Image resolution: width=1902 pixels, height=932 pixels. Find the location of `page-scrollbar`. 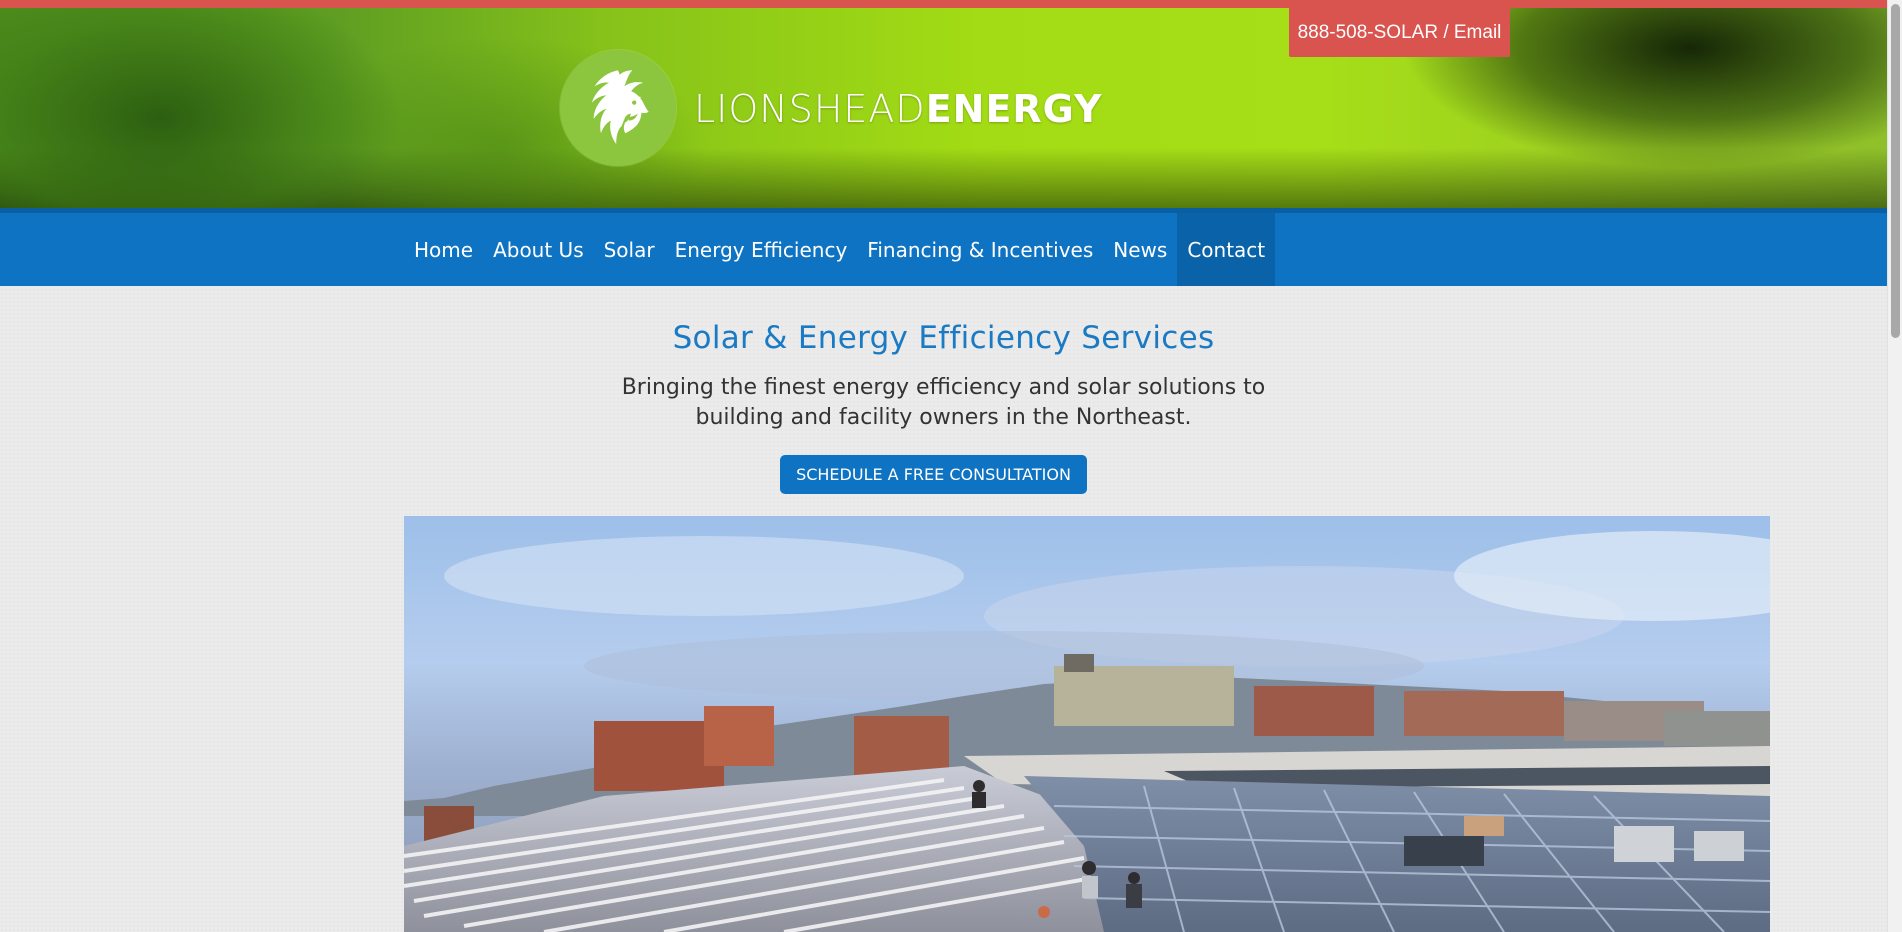

page-scrollbar is located at coordinates (1894, 466).